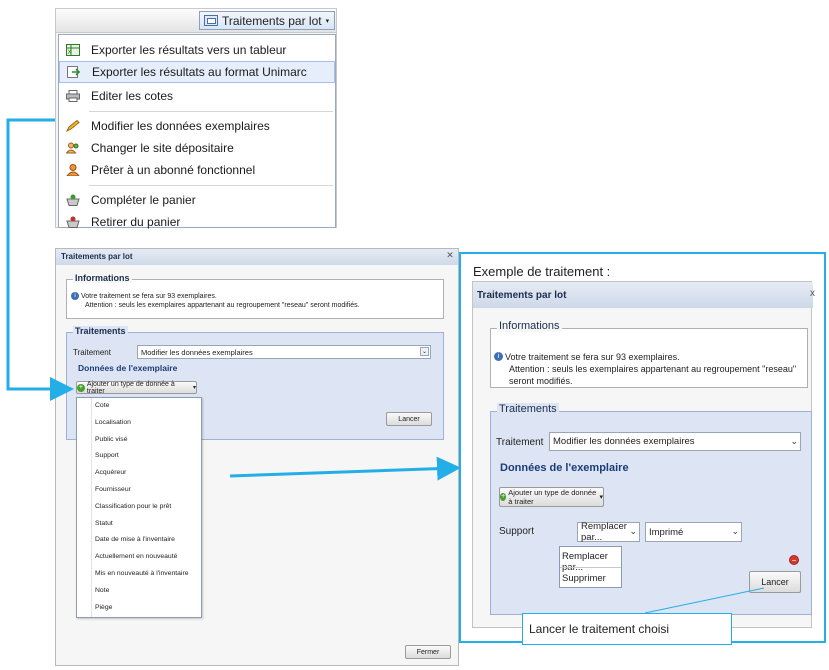  I want to click on callout-pointer, so click(704, 600).